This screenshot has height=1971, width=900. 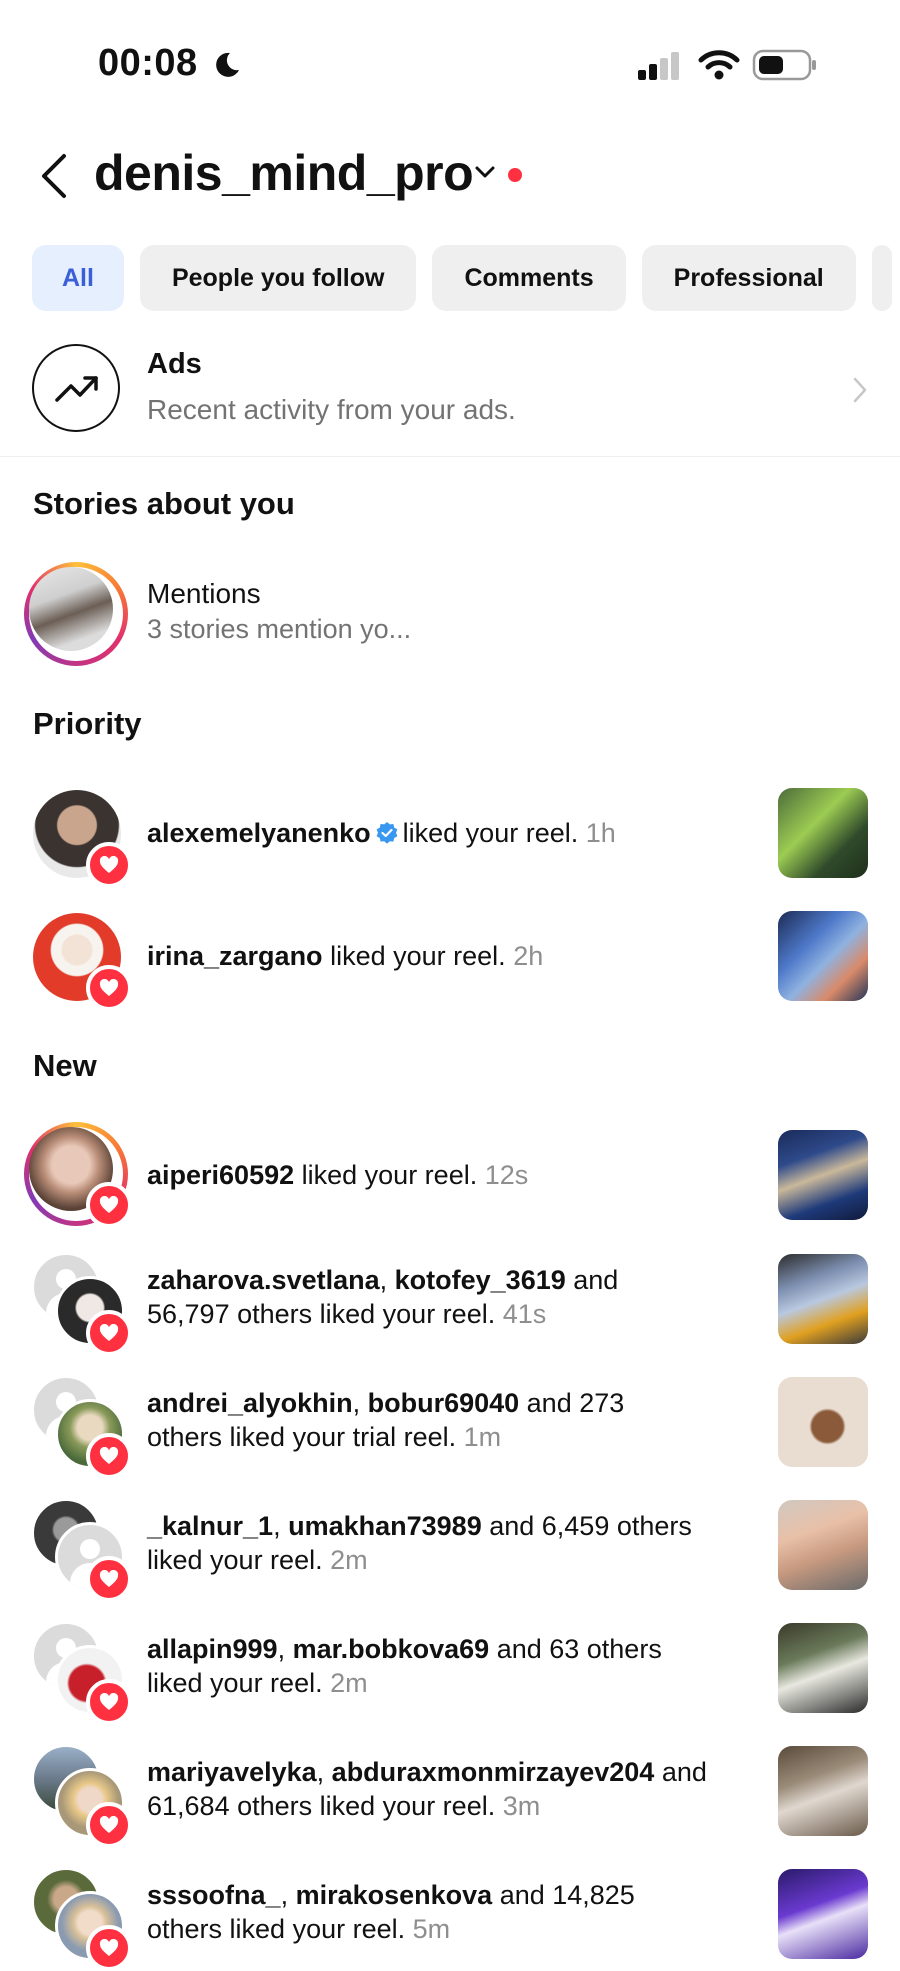 I want to click on username: aiperi60592, so click(x=220, y=1175).